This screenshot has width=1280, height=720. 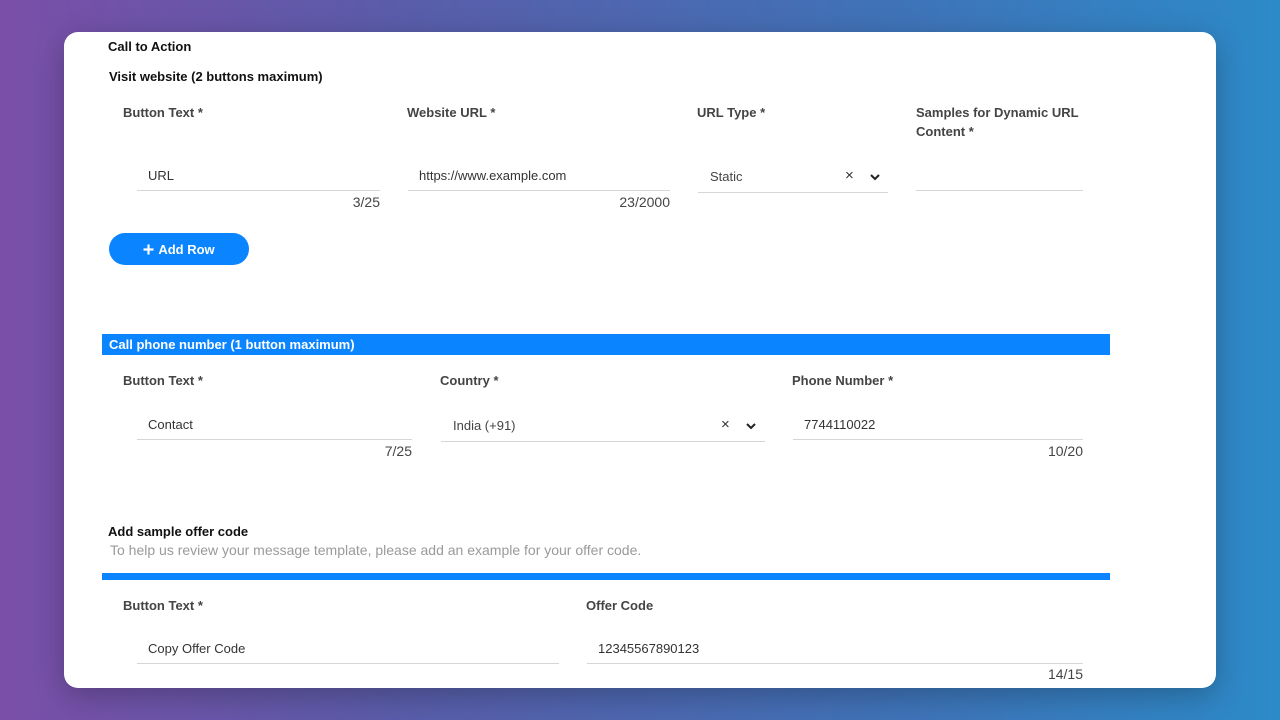 What do you see at coordinates (484, 425) in the screenshot?
I see `country-value: India (+91)` at bounding box center [484, 425].